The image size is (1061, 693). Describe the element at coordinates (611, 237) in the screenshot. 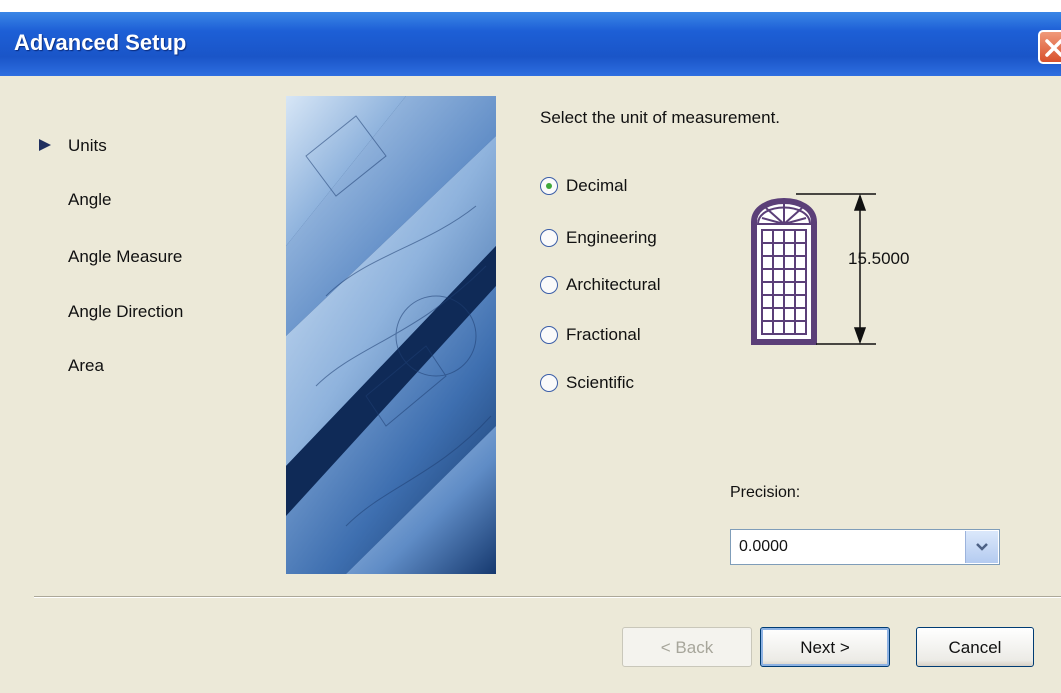

I see `radio-label: Engineering` at that location.